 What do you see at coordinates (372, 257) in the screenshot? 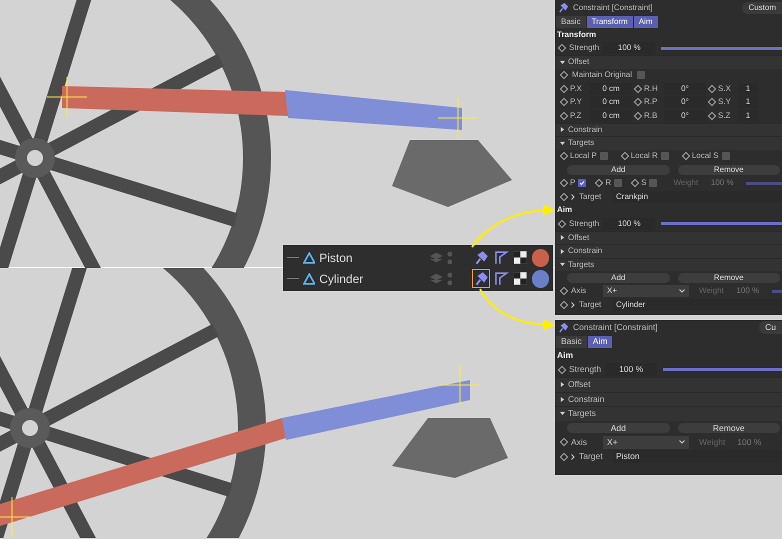
I see `object-name: Piston` at bounding box center [372, 257].